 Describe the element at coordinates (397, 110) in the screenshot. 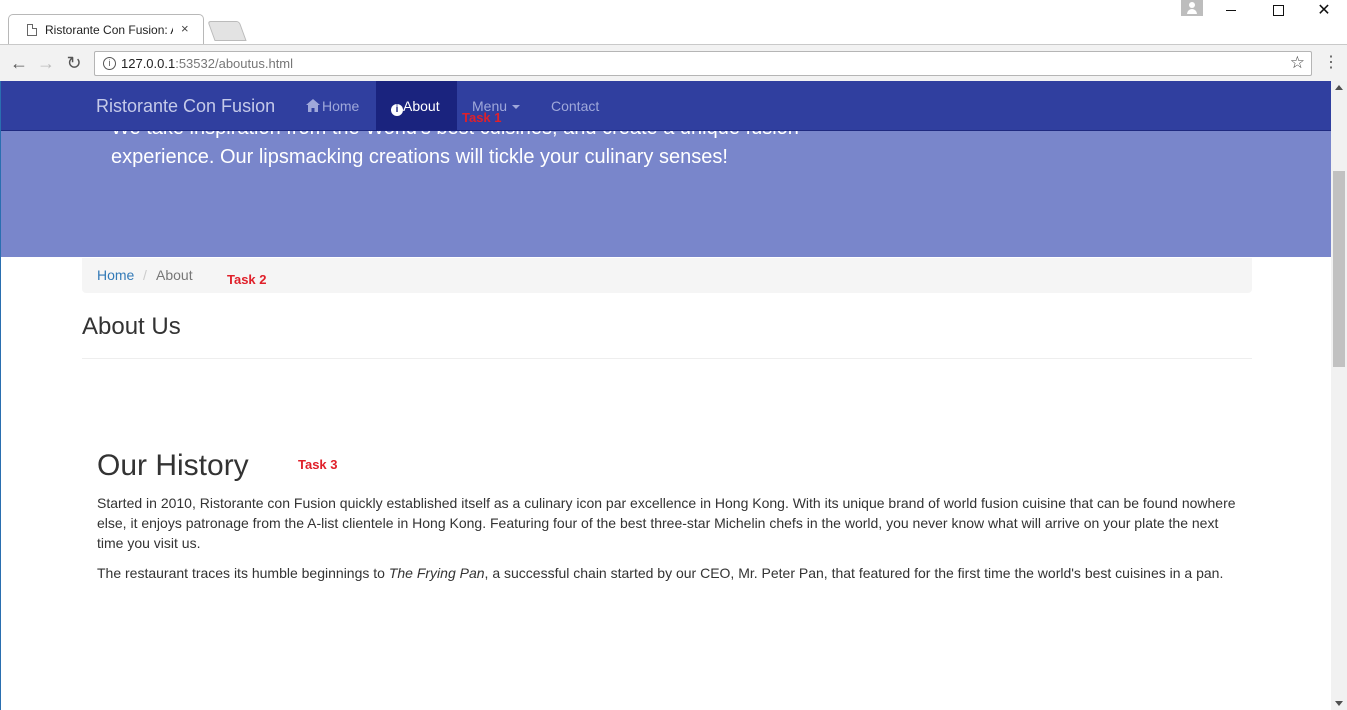

I see `info-sign-icon: i` at that location.